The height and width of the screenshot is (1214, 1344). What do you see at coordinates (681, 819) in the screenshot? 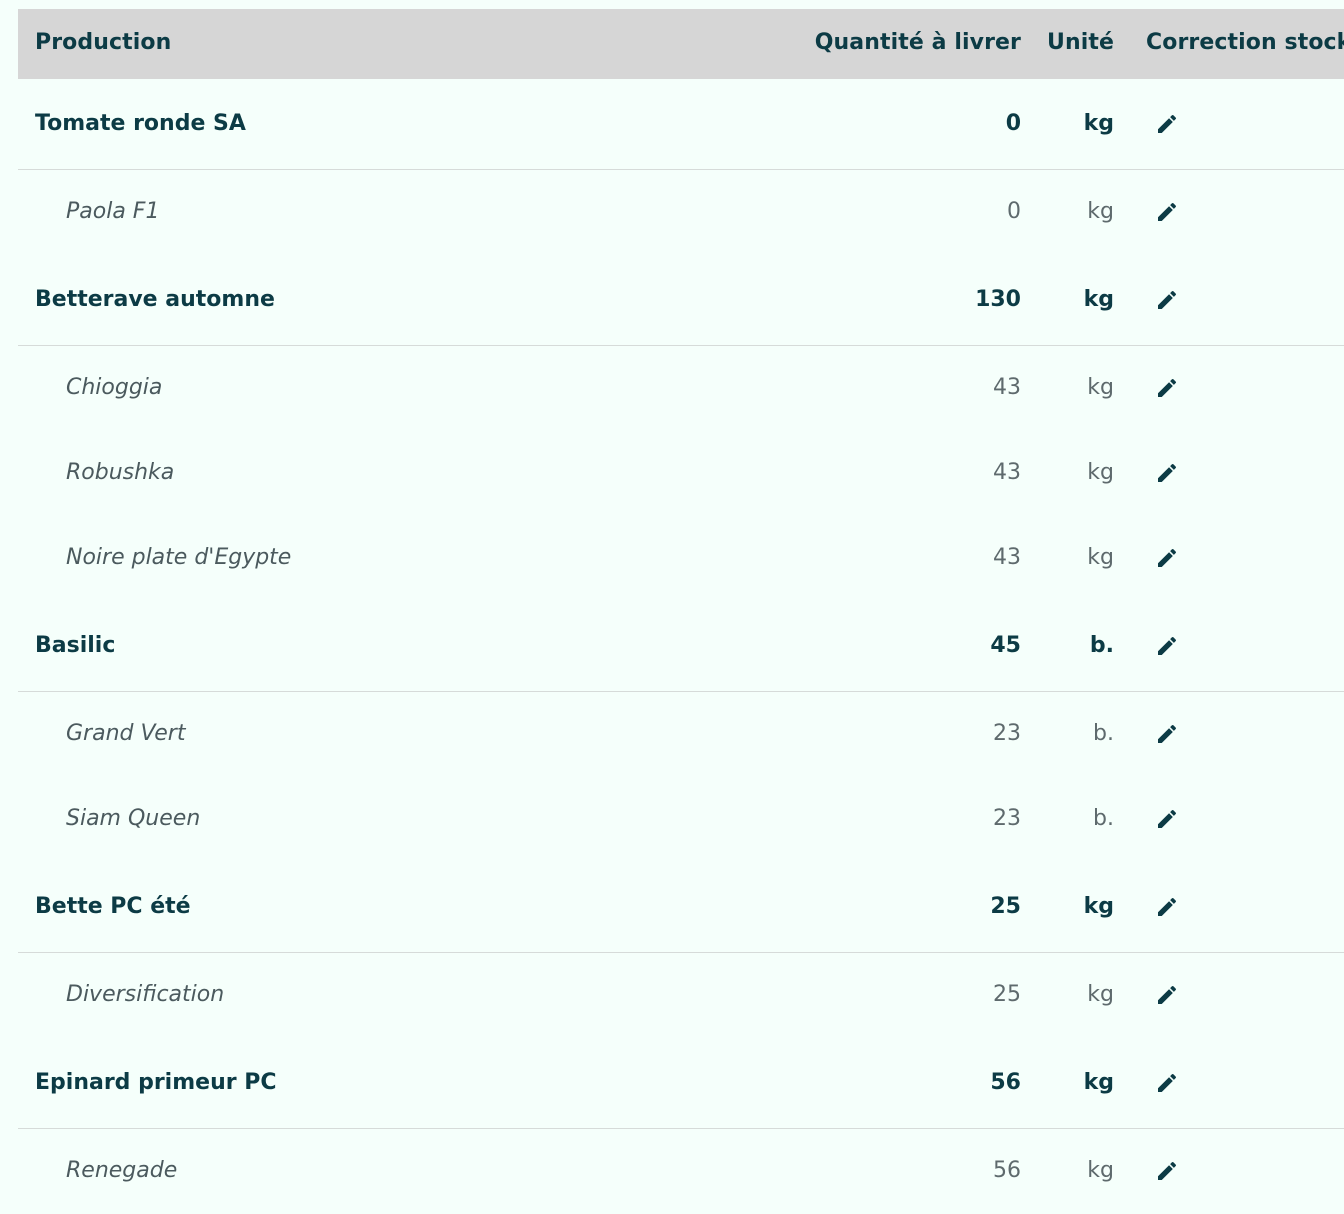
I see `table-row-variety: Siam Queen 23 b.` at bounding box center [681, 819].